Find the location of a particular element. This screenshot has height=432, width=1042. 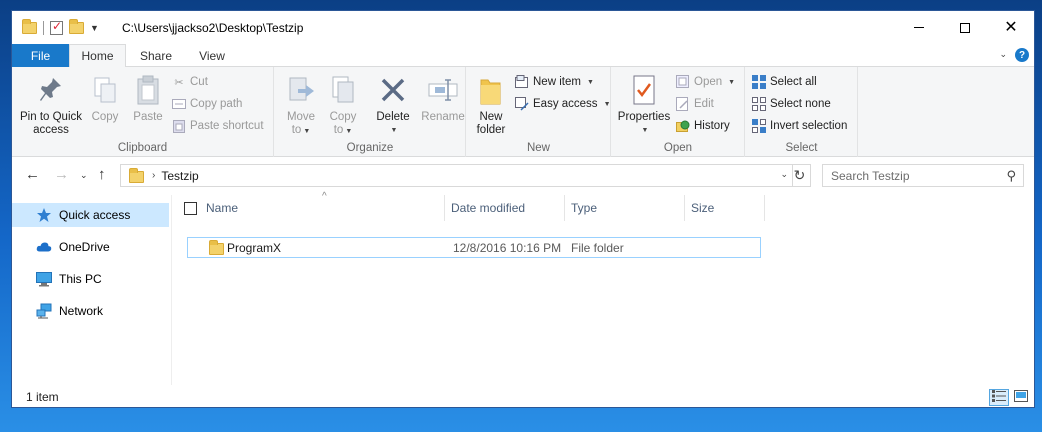

rename-button: Rename is located at coordinates (443, 98).